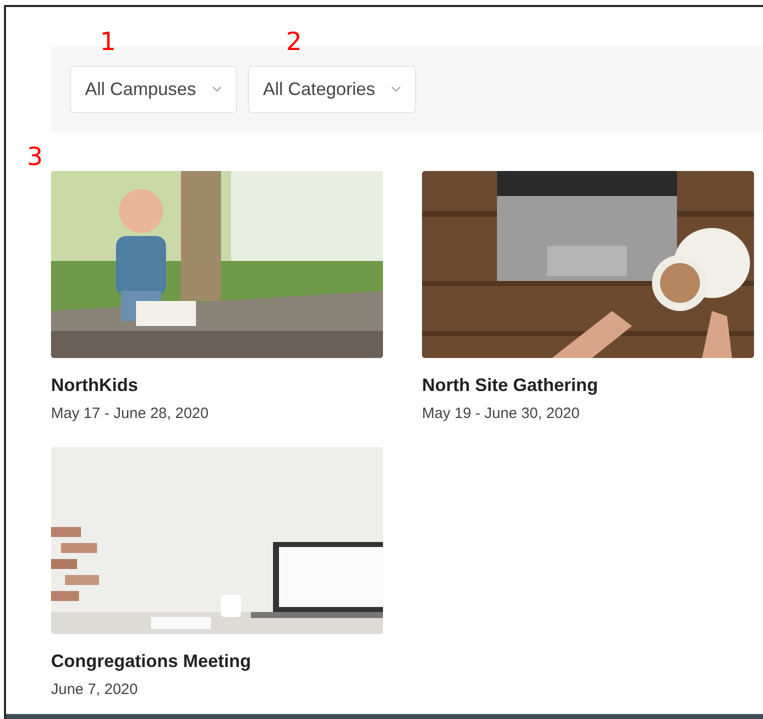 The width and height of the screenshot is (763, 719). I want to click on annotation-number: 1, so click(108, 41).